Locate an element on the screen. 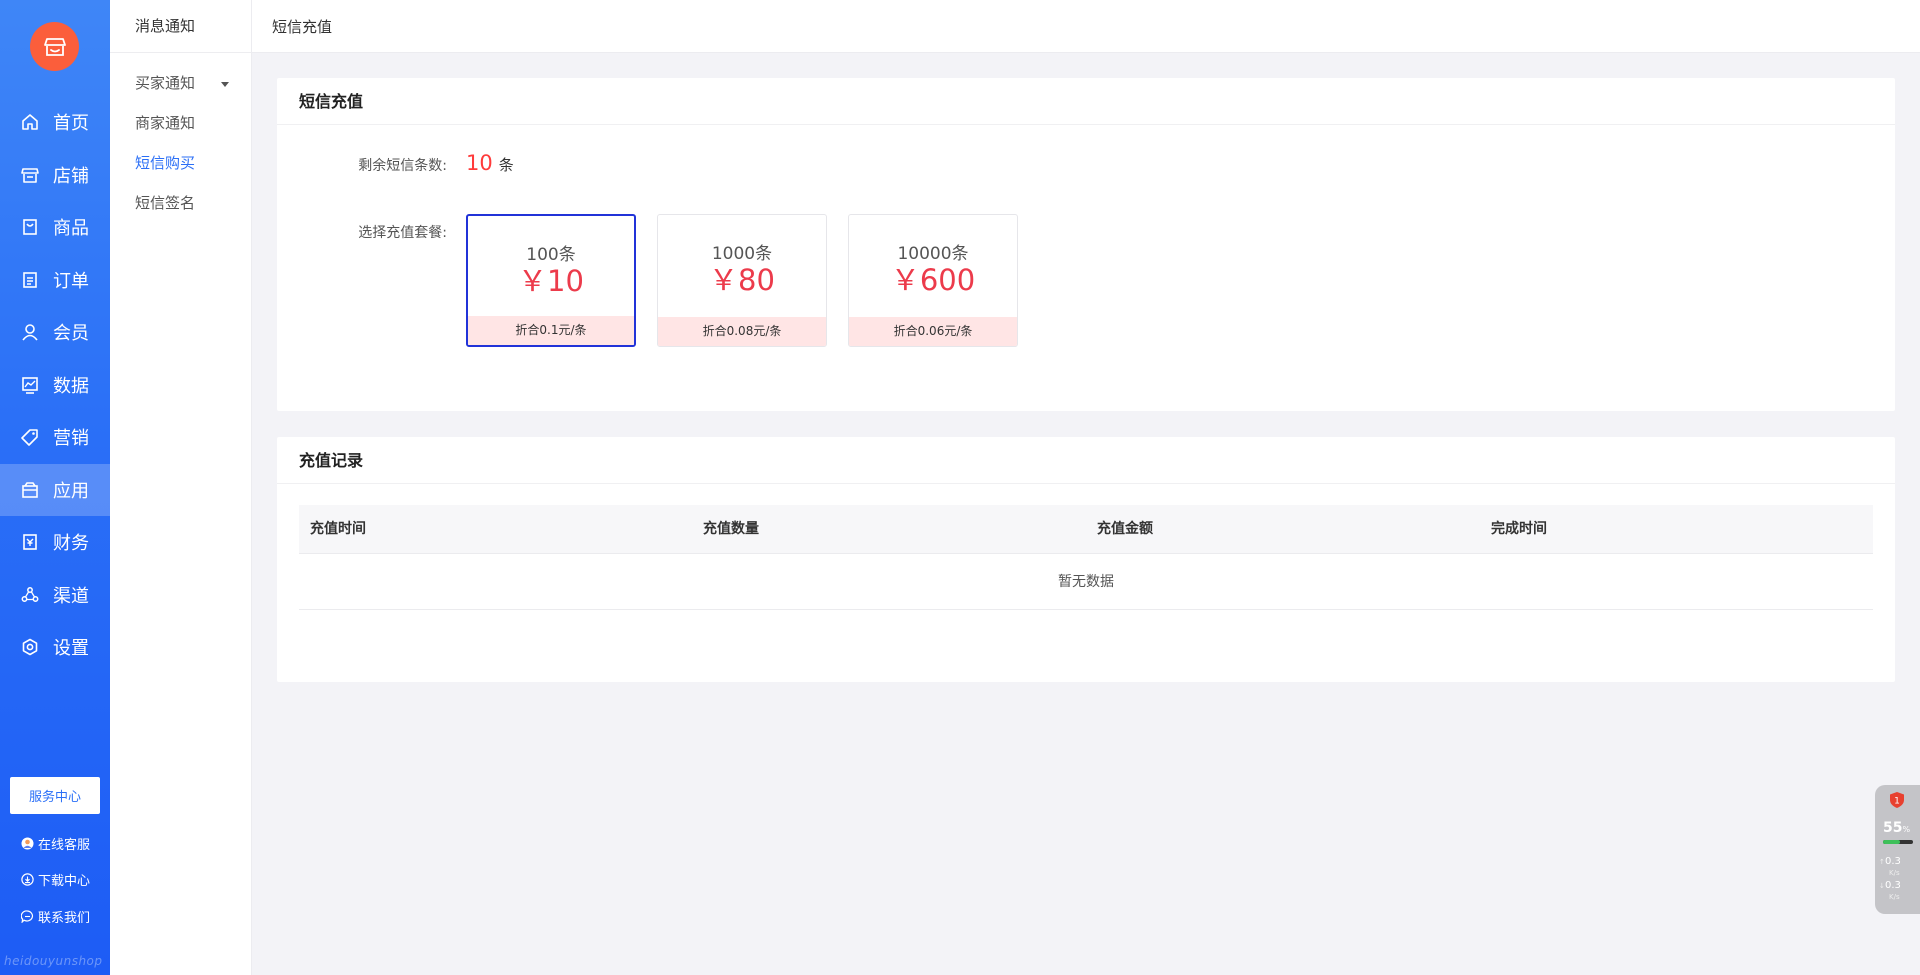 The image size is (1920, 975). records-table: 充值时间 充值数量 充值金额 完成时间 暂无数据 is located at coordinates (1086, 557).